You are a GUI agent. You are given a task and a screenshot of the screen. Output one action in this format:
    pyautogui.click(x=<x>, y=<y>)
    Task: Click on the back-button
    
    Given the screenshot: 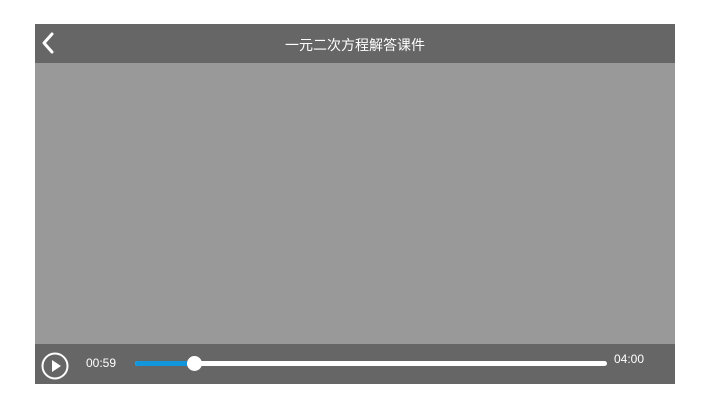 What is the action you would take?
    pyautogui.click(x=50, y=43)
    